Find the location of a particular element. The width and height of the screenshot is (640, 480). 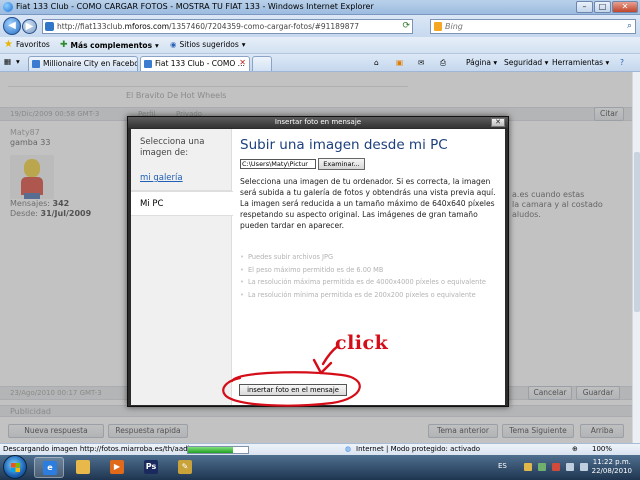

suggested-sites-link: ◉ Sitios sugeridos ▾ is located at coordinates (208, 44).